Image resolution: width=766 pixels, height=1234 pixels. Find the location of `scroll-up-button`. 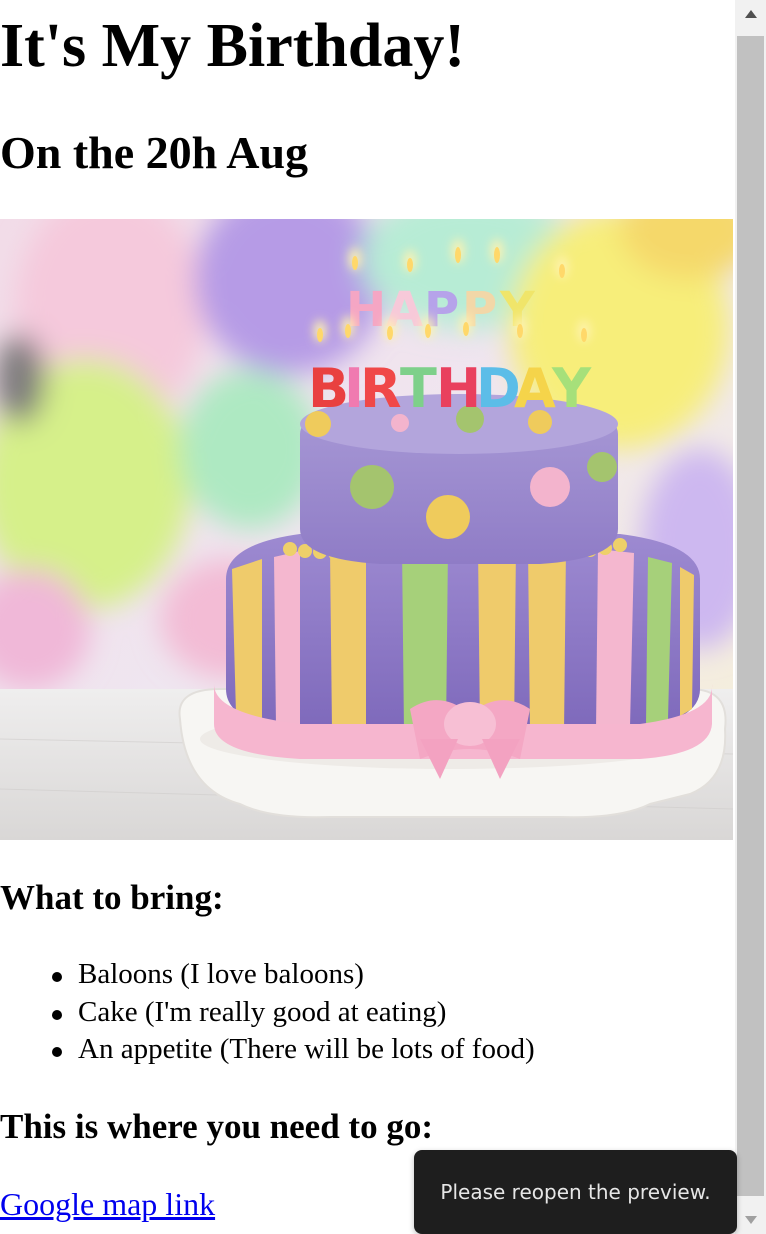

scroll-up-button is located at coordinates (750, 17).